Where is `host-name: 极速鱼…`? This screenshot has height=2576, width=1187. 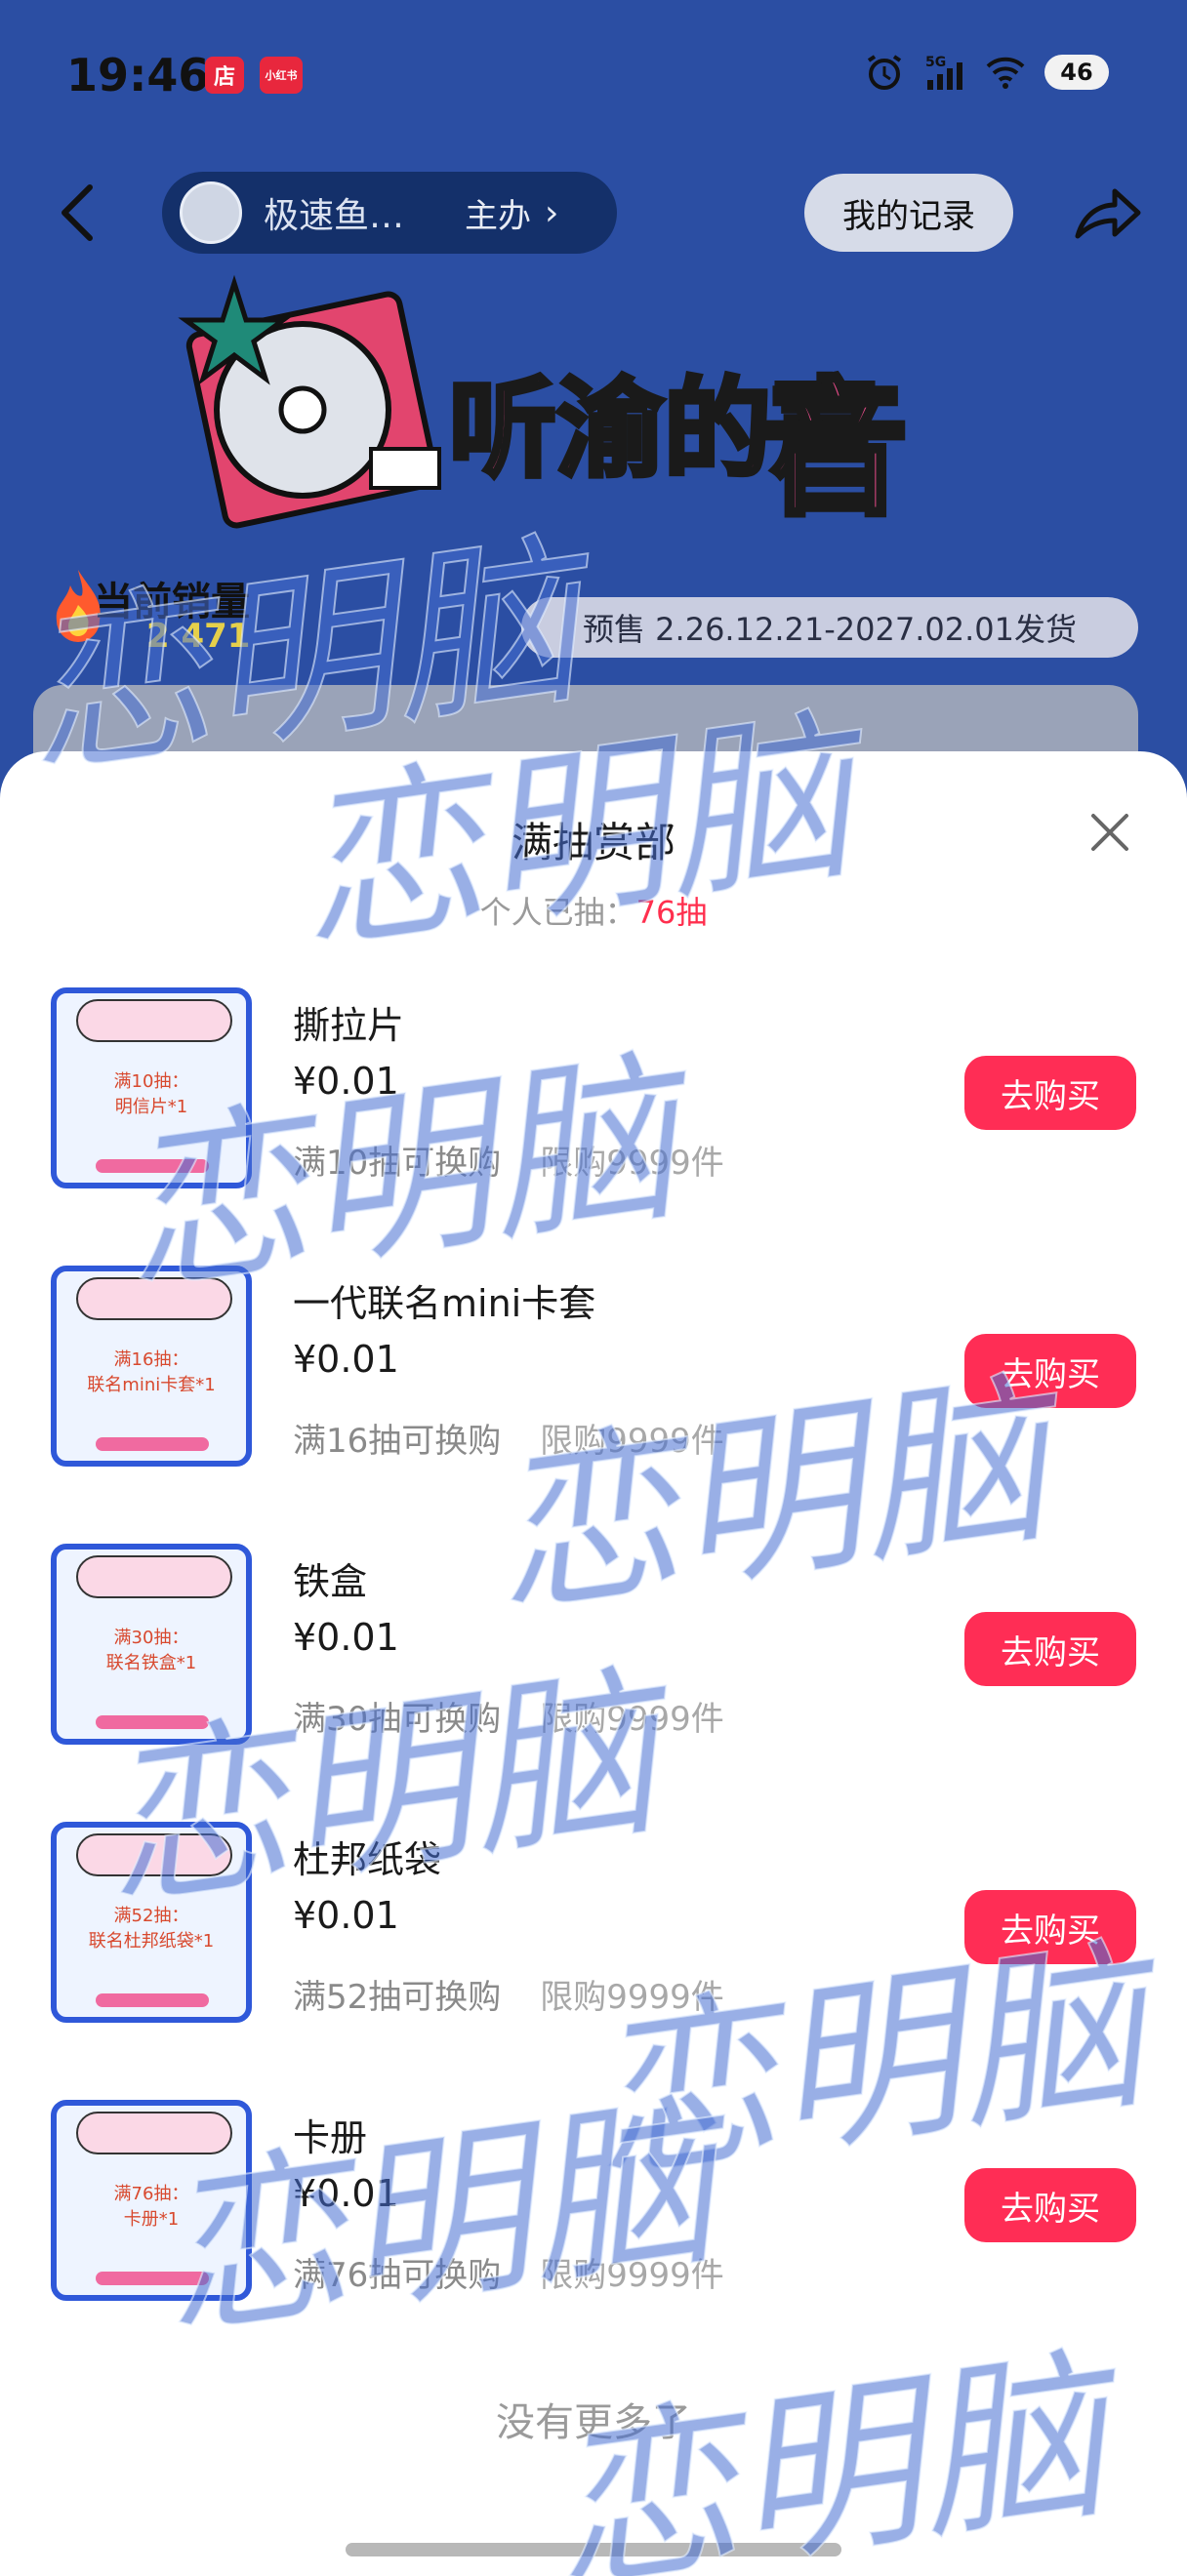
host-name: 极速鱼… is located at coordinates (334, 216).